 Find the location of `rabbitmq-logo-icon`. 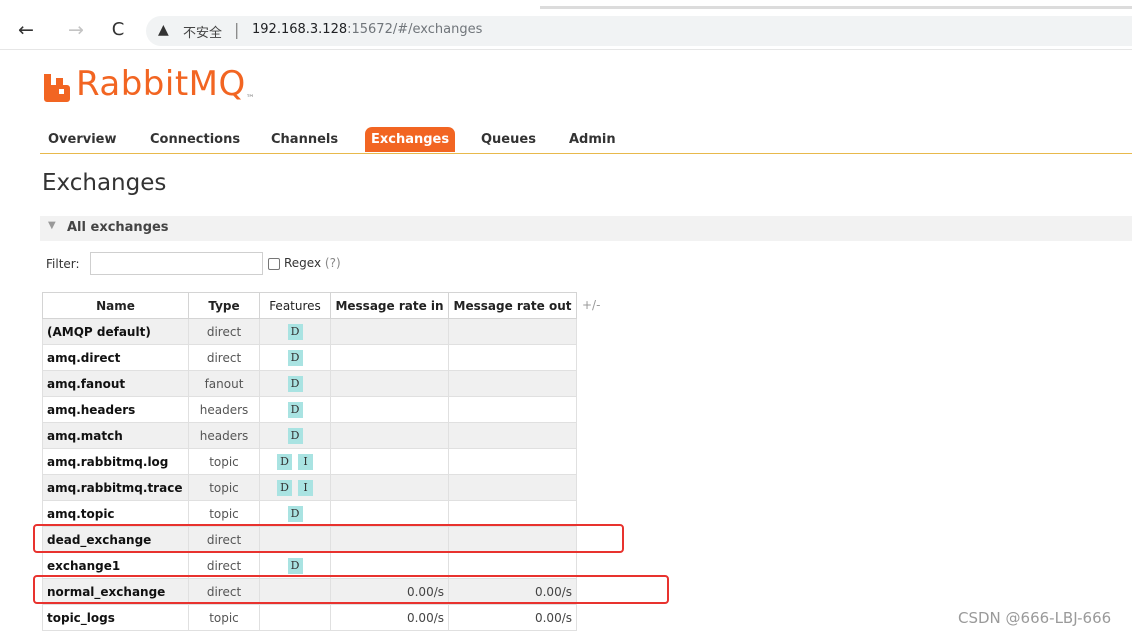

rabbitmq-logo-icon is located at coordinates (57, 88).